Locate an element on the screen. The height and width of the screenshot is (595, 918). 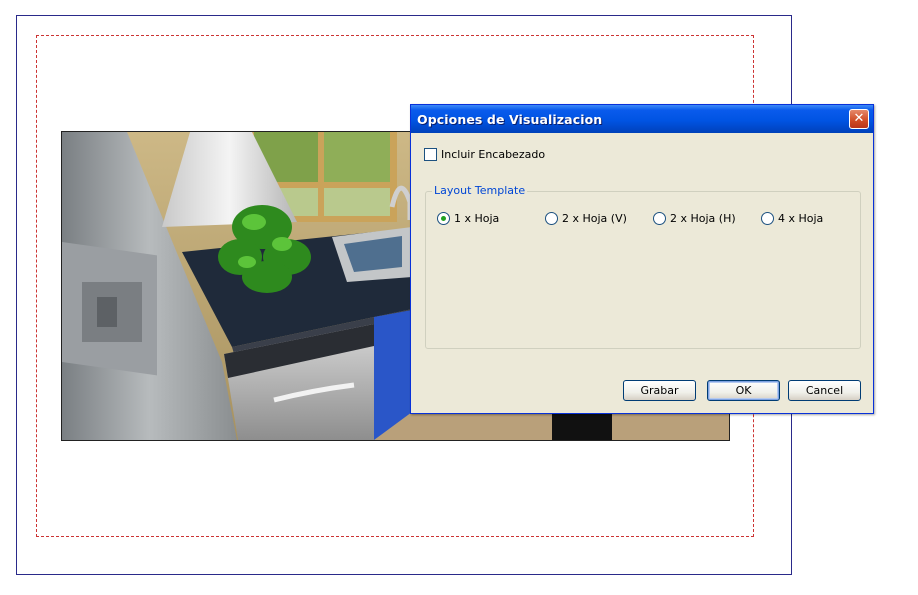
radio-2-x-hoja-h: 2 x Hoja (H) is located at coordinates (694, 218).